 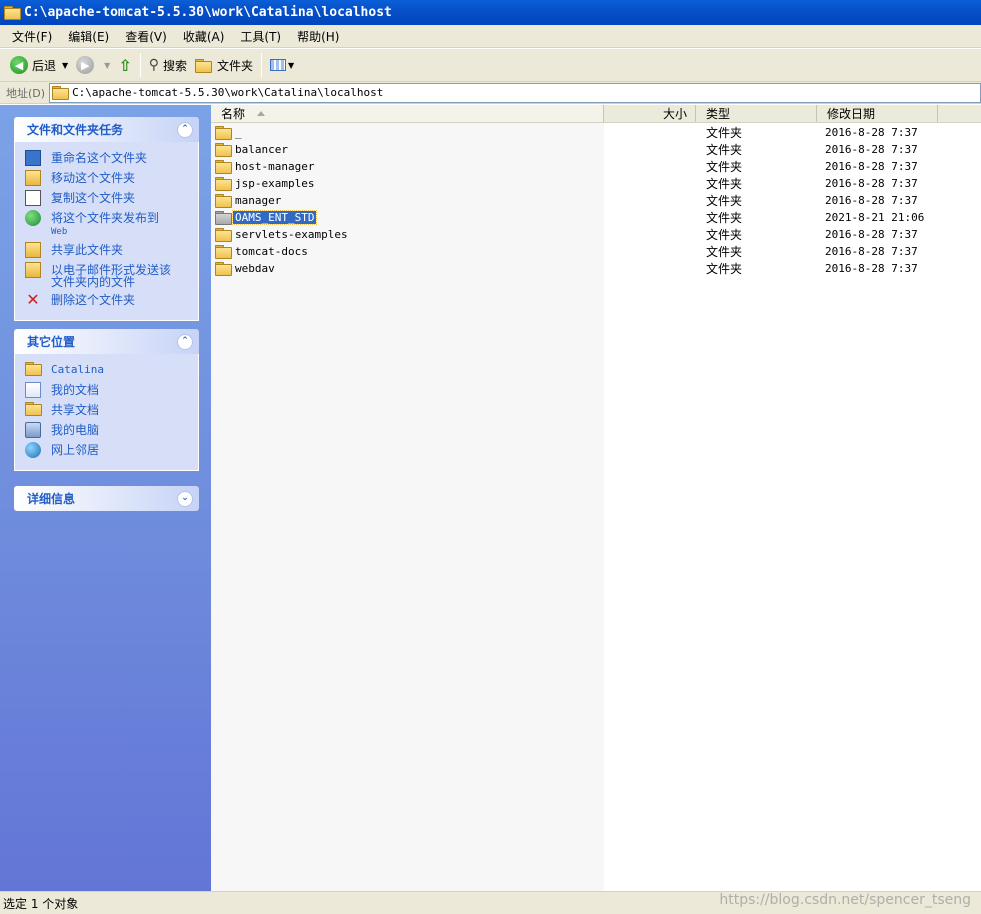 What do you see at coordinates (75, 430) in the screenshot?
I see `place-label: 我的电脑` at bounding box center [75, 430].